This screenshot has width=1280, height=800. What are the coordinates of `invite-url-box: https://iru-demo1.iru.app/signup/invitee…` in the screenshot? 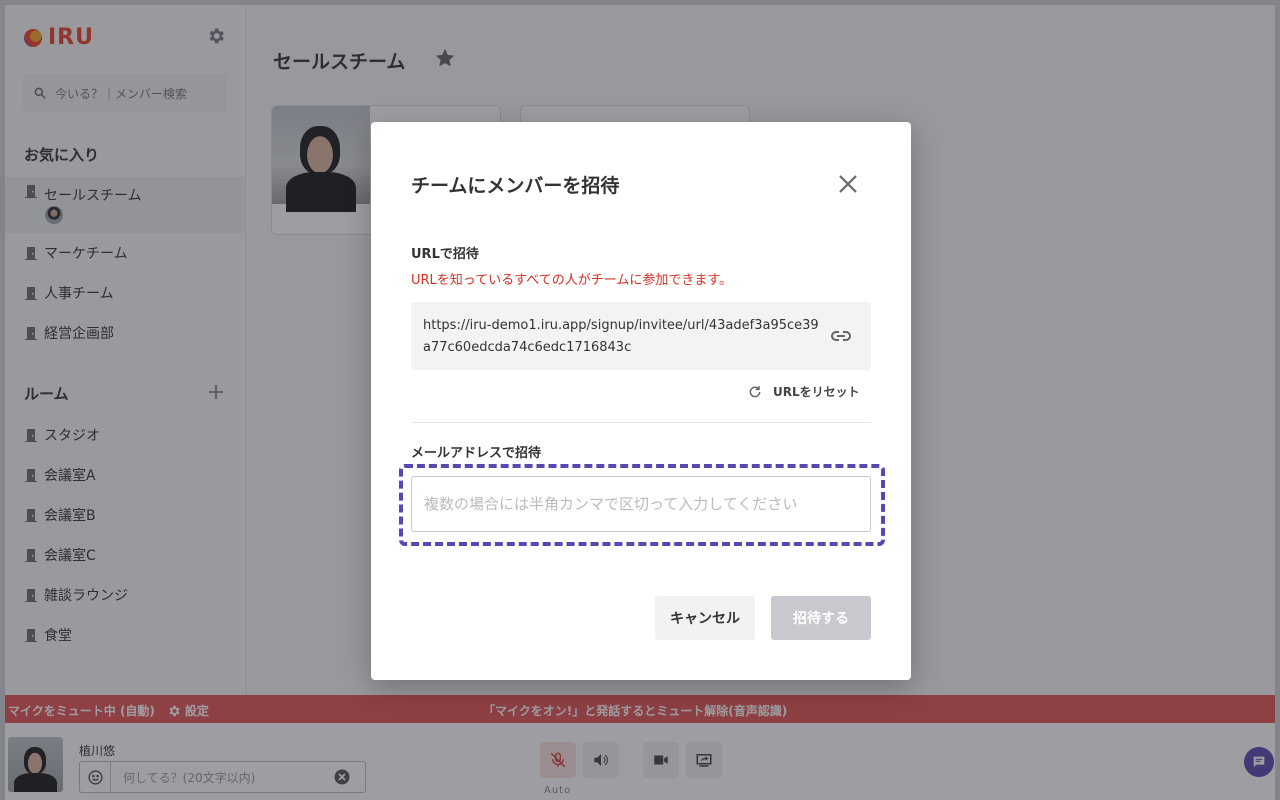 It's located at (641, 336).